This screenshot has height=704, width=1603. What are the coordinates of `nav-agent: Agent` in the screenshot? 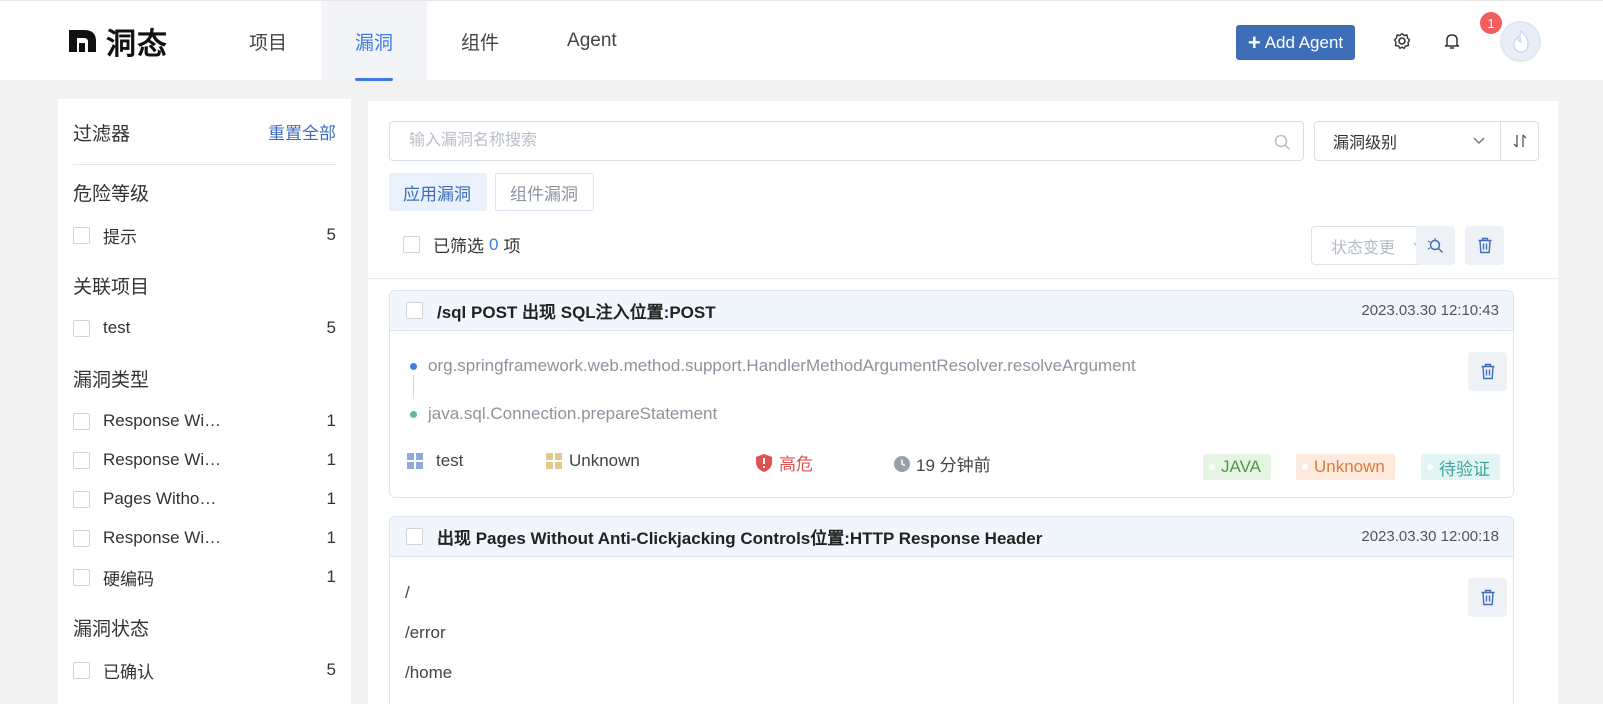 It's located at (592, 41).